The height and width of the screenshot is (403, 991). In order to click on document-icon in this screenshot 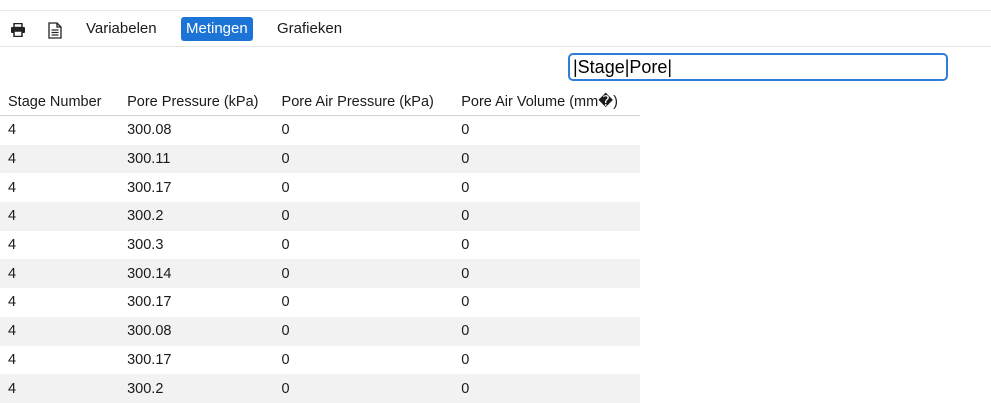, I will do `click(55, 30)`.